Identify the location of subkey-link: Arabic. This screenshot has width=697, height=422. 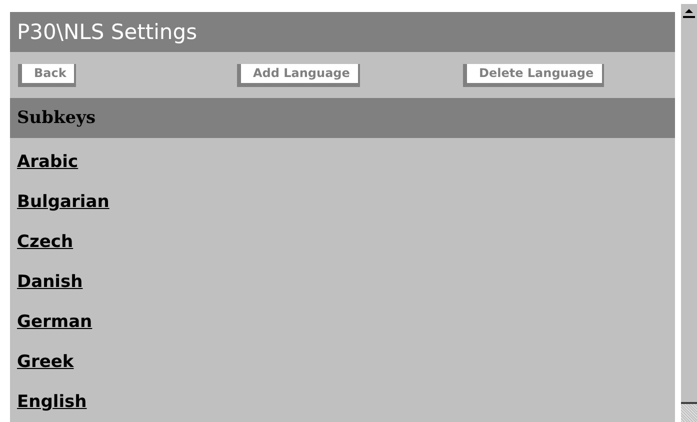
(47, 162).